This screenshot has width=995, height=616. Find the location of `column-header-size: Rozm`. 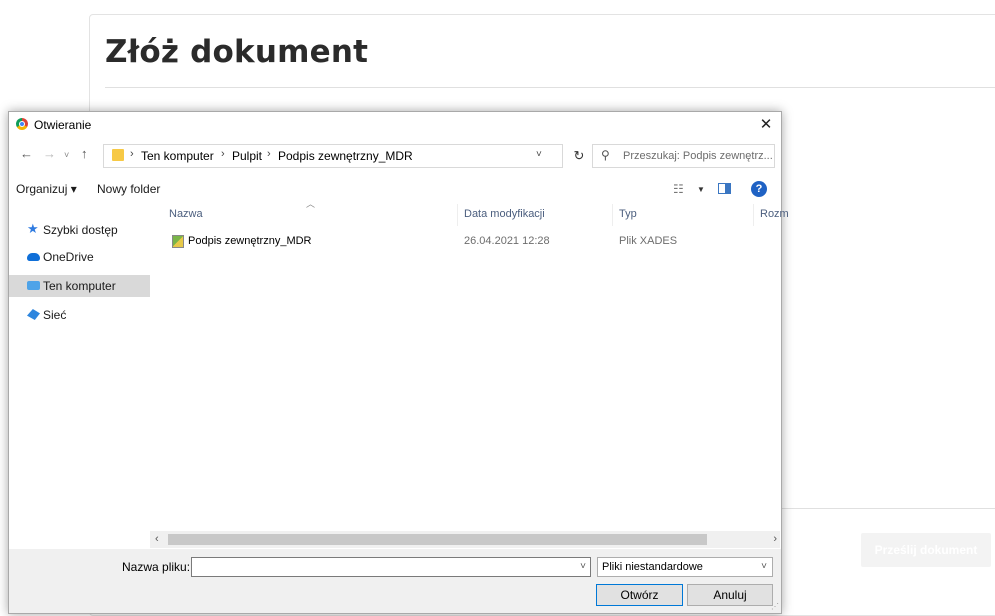

column-header-size: Rozm is located at coordinates (774, 214).